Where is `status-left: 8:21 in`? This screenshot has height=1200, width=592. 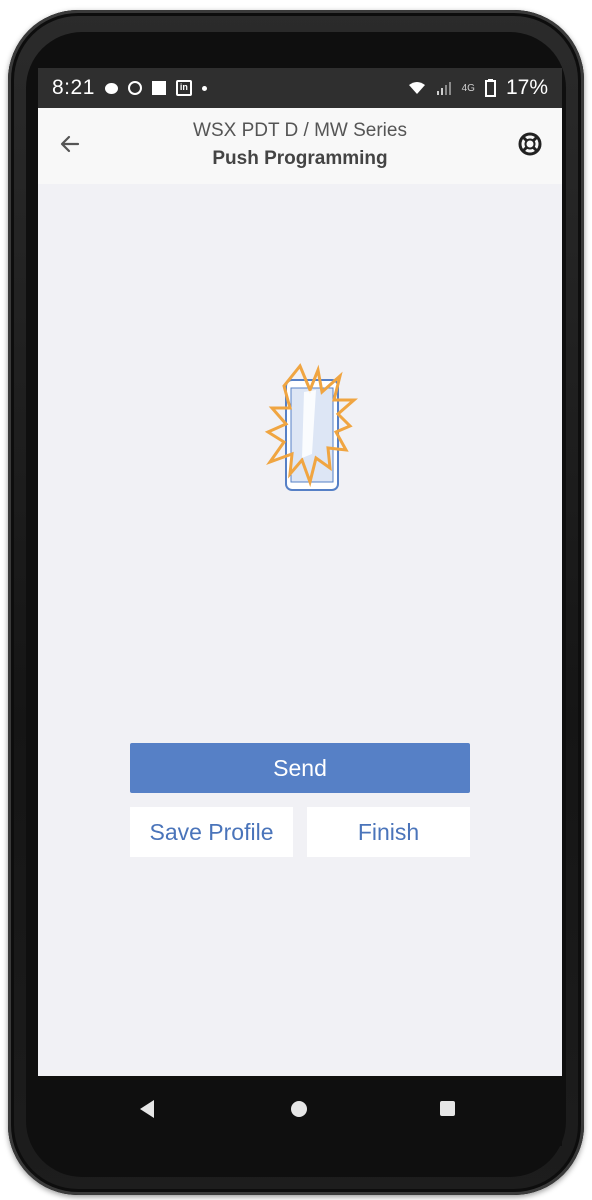 status-left: 8:21 in is located at coordinates (129, 88).